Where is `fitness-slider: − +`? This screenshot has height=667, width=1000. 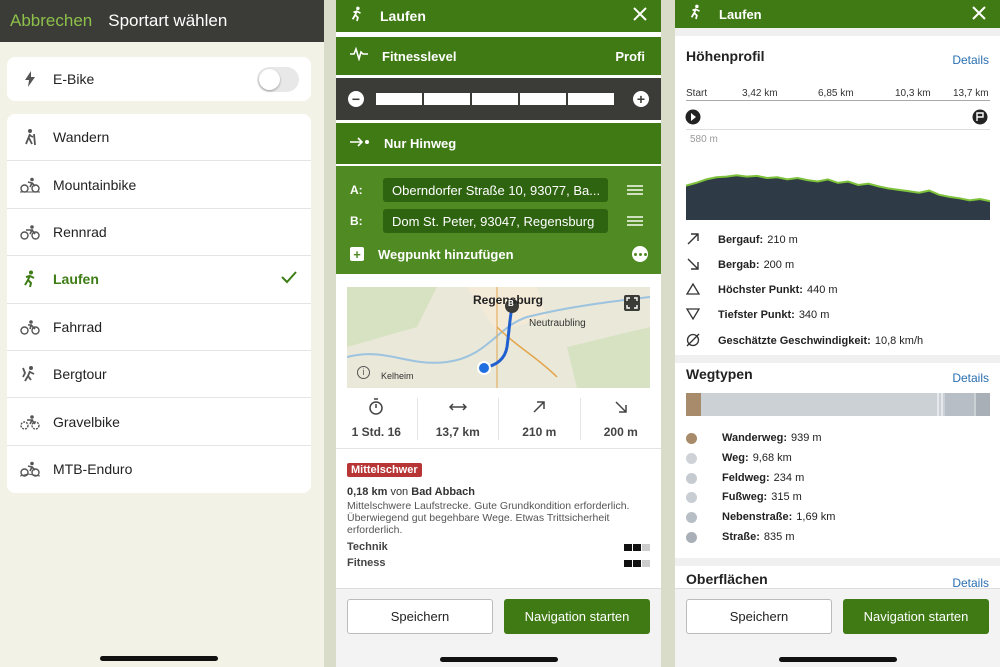
fitness-slider: − + is located at coordinates (498, 99).